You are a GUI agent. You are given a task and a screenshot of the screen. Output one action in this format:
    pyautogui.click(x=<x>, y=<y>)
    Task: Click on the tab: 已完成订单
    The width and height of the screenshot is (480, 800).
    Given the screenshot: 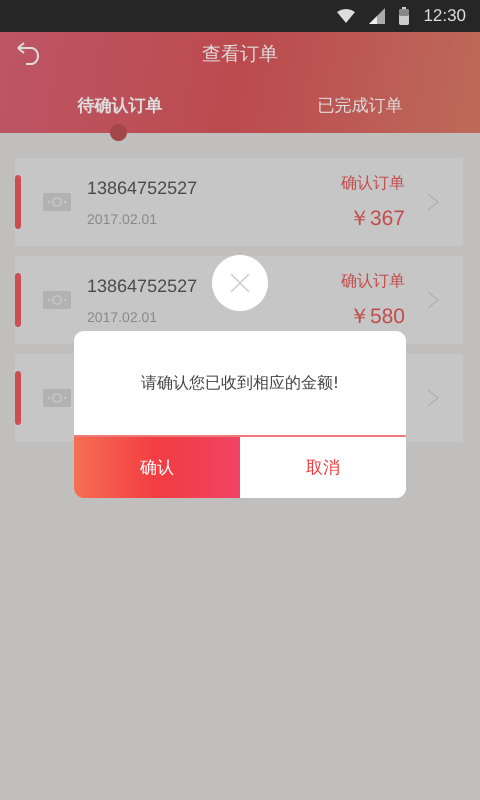 What is the action you would take?
    pyautogui.click(x=360, y=105)
    